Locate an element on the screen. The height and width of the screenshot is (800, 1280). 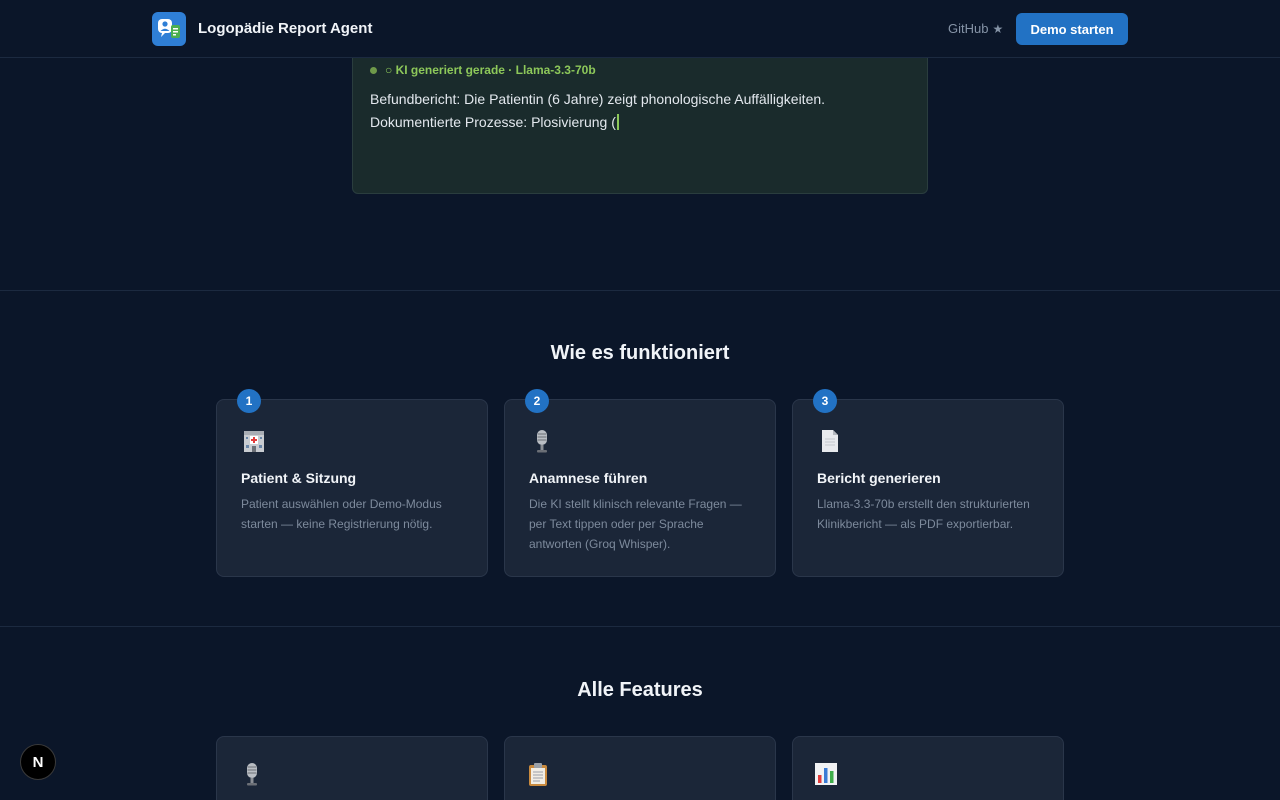
ai-status-line: ○ KI generiert gerade · Llama-3.3-70b is located at coordinates (483, 70).